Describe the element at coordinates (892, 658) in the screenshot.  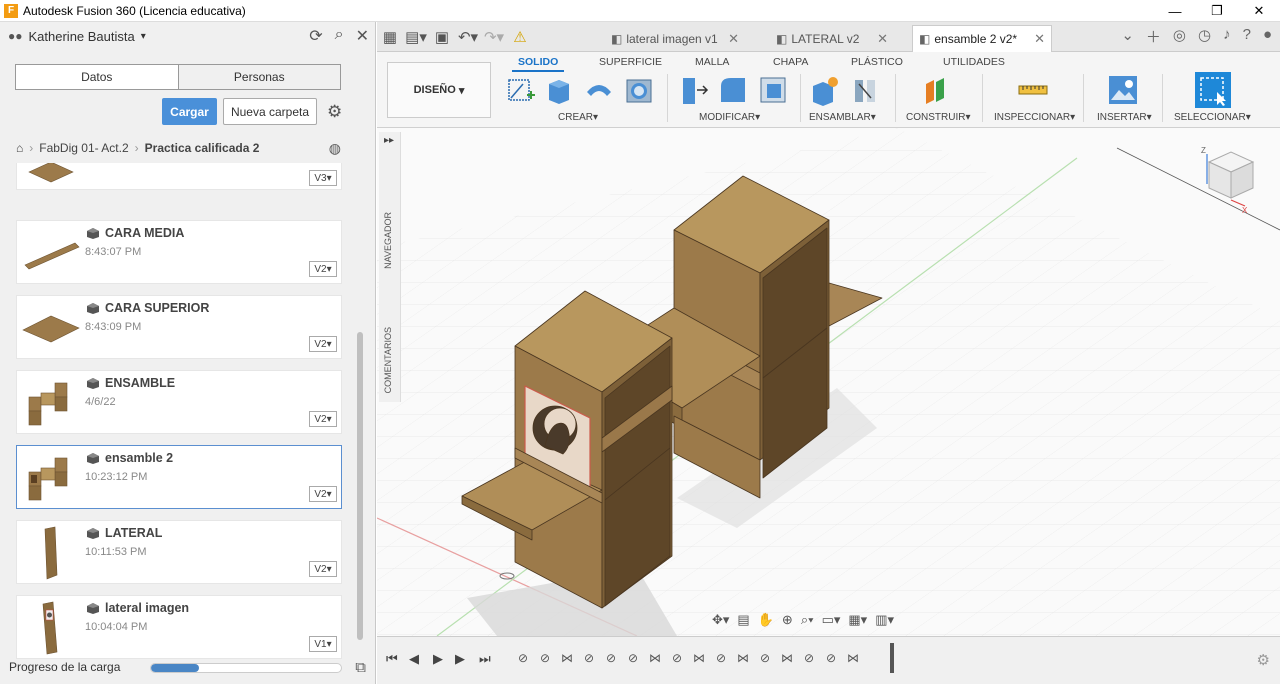
I see `timeline-marker` at that location.